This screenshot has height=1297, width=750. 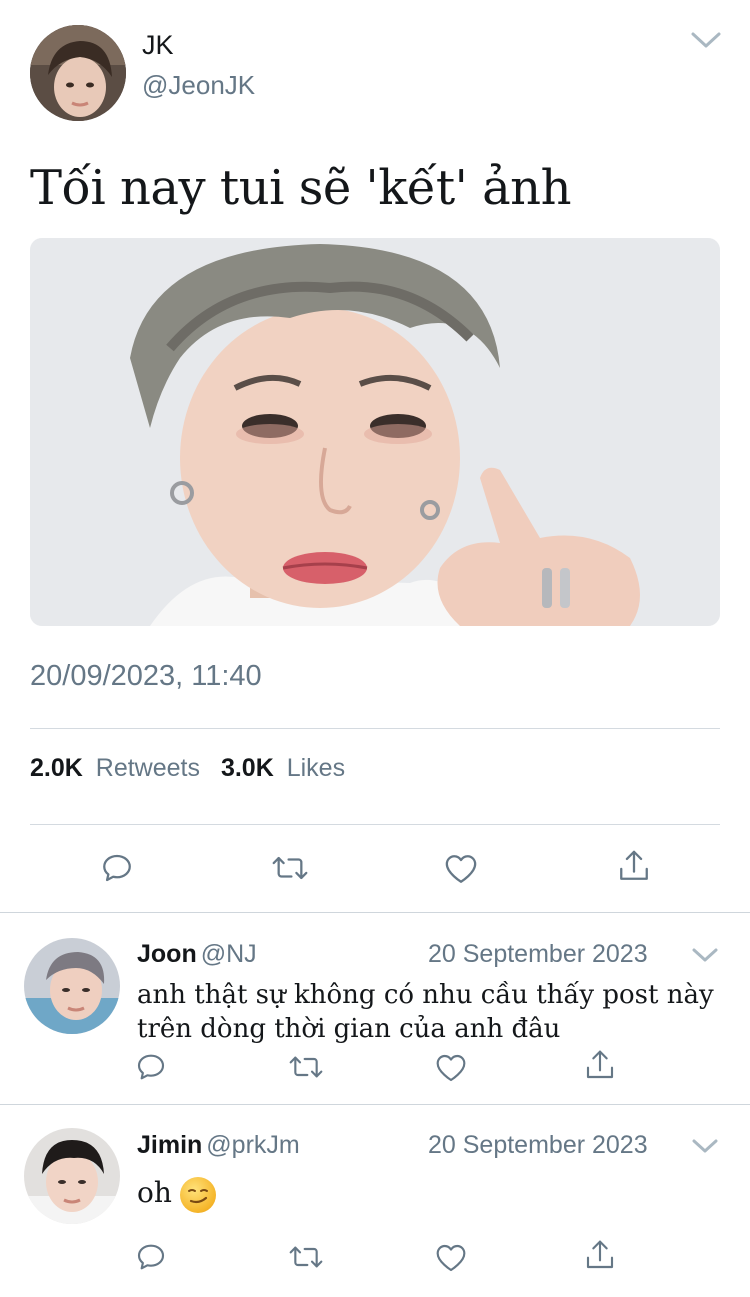 I want to click on reply-handle: @prkJm, so click(x=252, y=1145).